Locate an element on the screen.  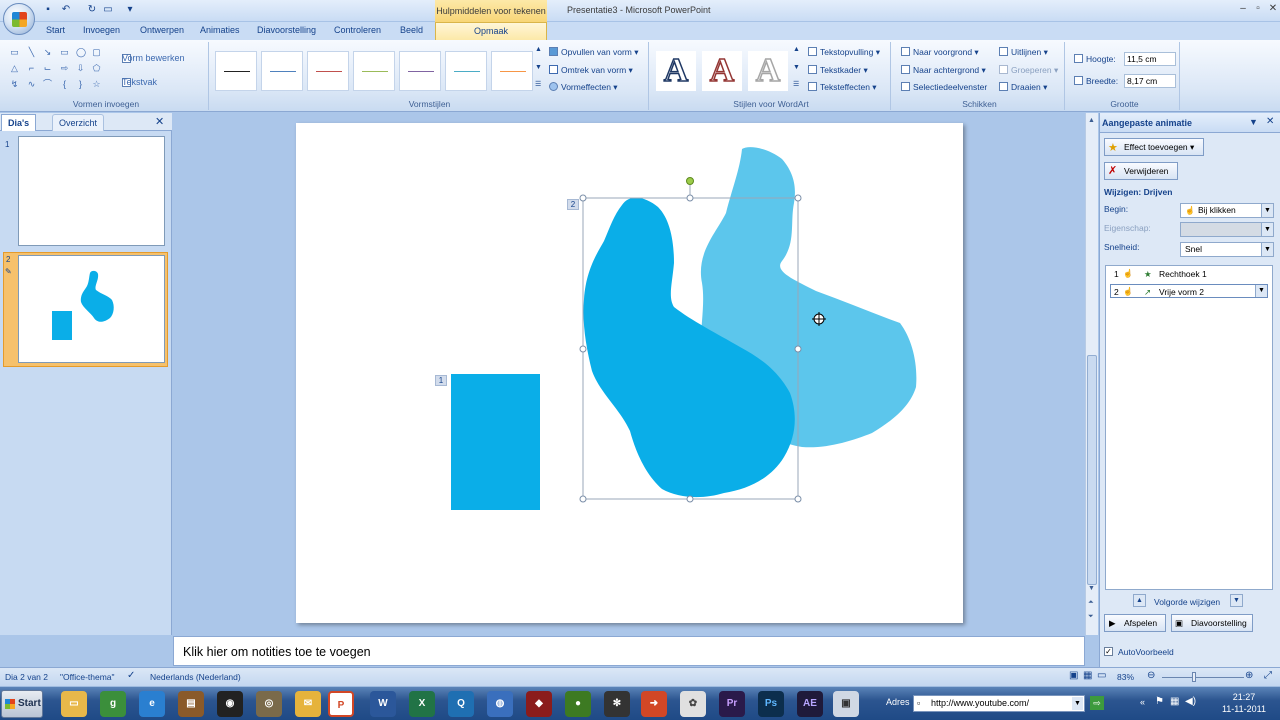
previous-slide-icon: ⏶ is located at coordinates (1091, 603).